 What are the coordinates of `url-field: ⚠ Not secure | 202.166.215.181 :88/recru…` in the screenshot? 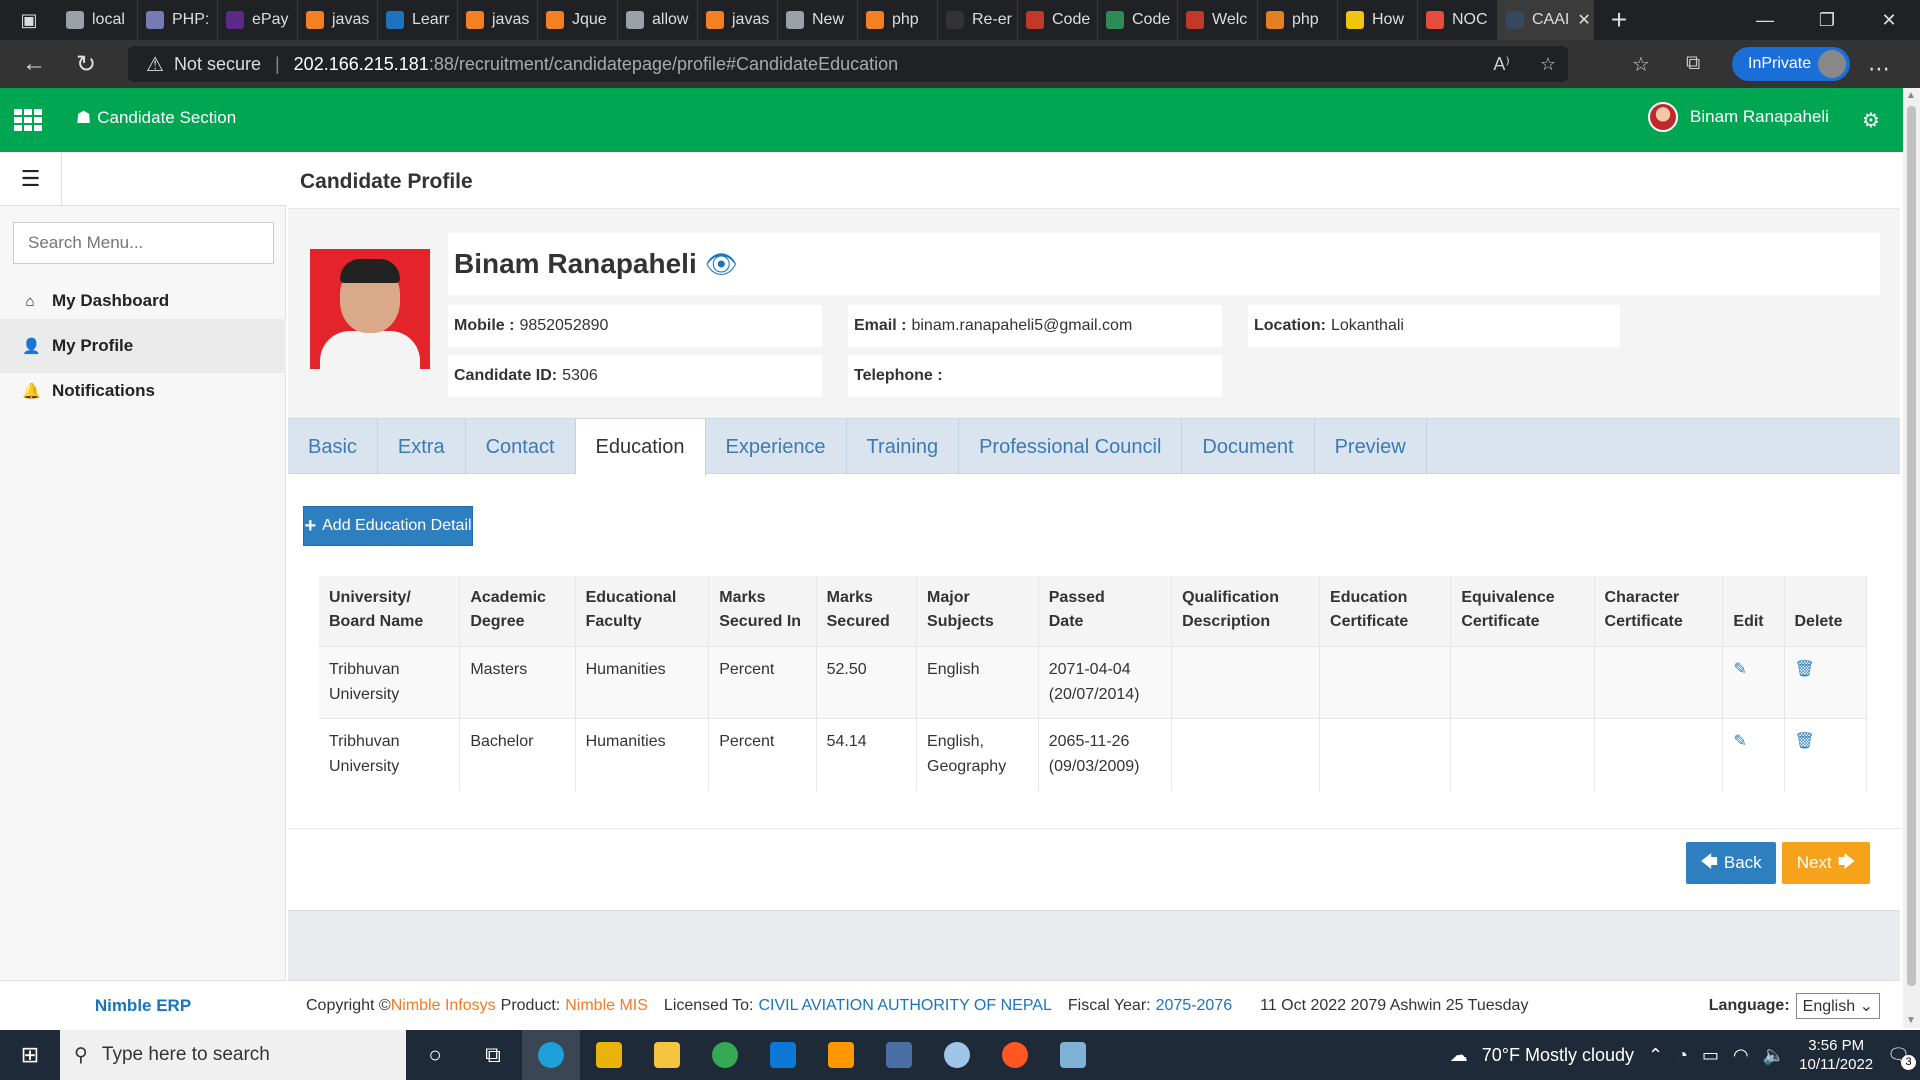 It's located at (848, 64).